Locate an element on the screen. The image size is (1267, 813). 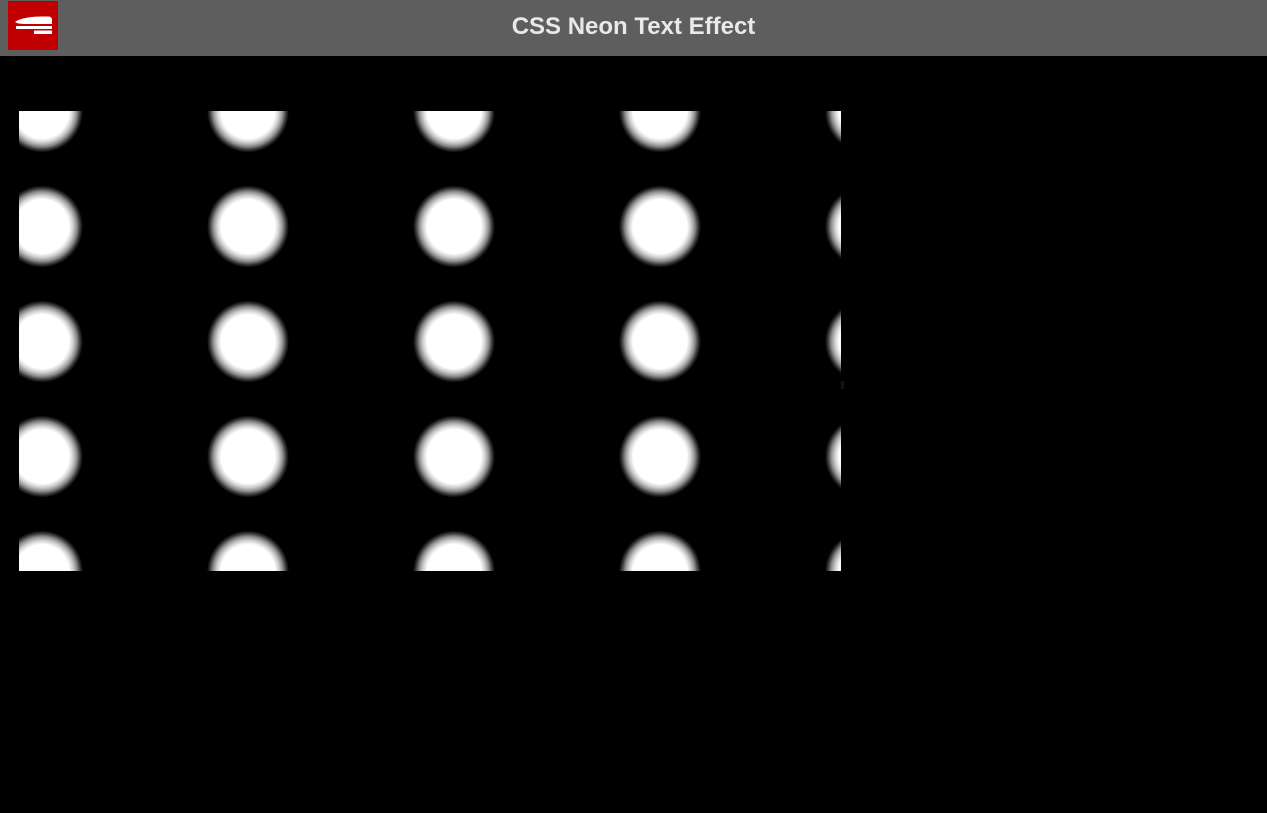
page-title: CSS Neon Text Effect is located at coordinates (633, 26).